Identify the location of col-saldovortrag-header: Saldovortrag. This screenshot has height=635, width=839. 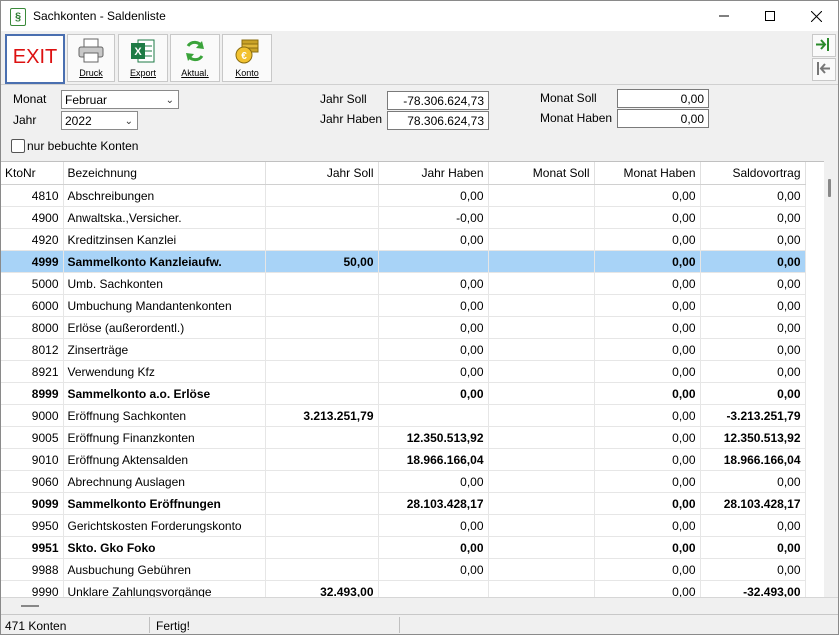
(753, 173).